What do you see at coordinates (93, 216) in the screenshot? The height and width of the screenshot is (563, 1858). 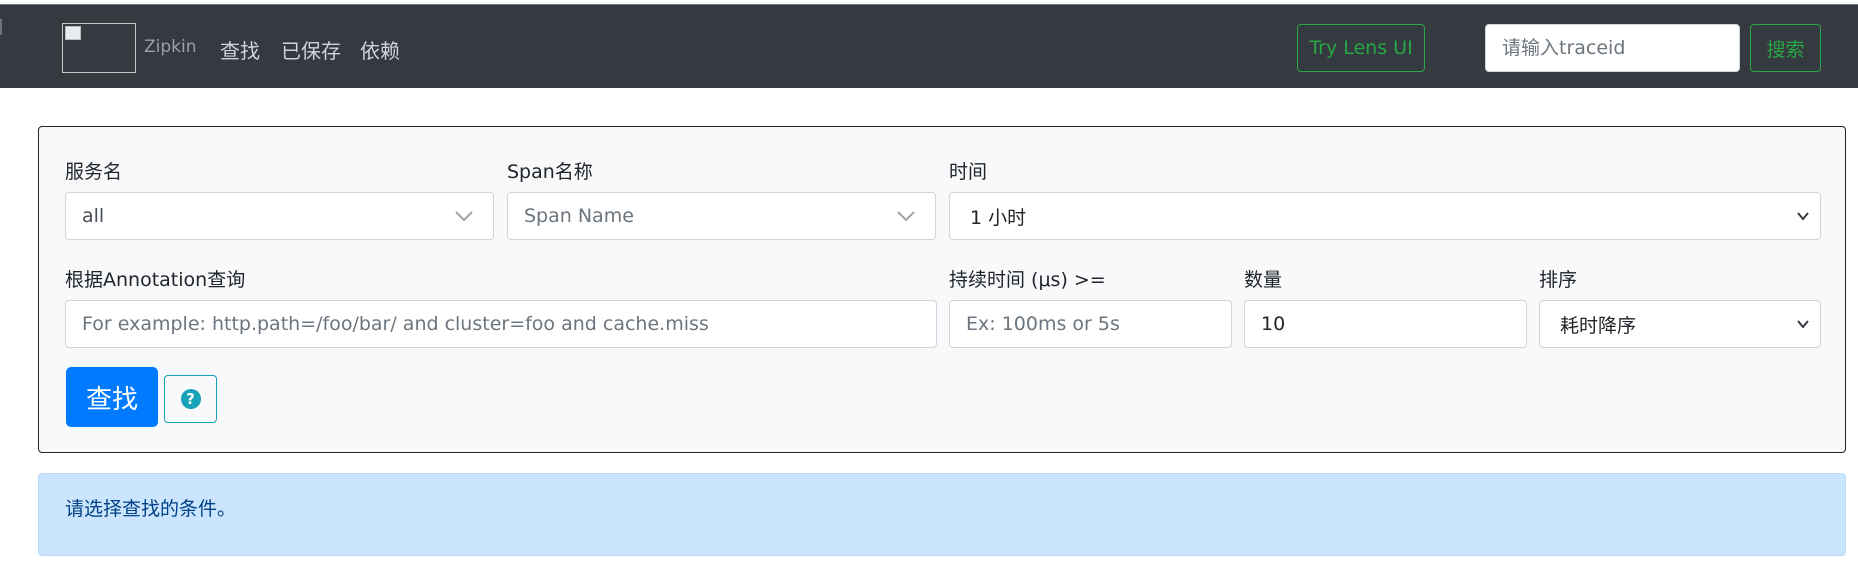 I see `service-name-value: all` at bounding box center [93, 216].